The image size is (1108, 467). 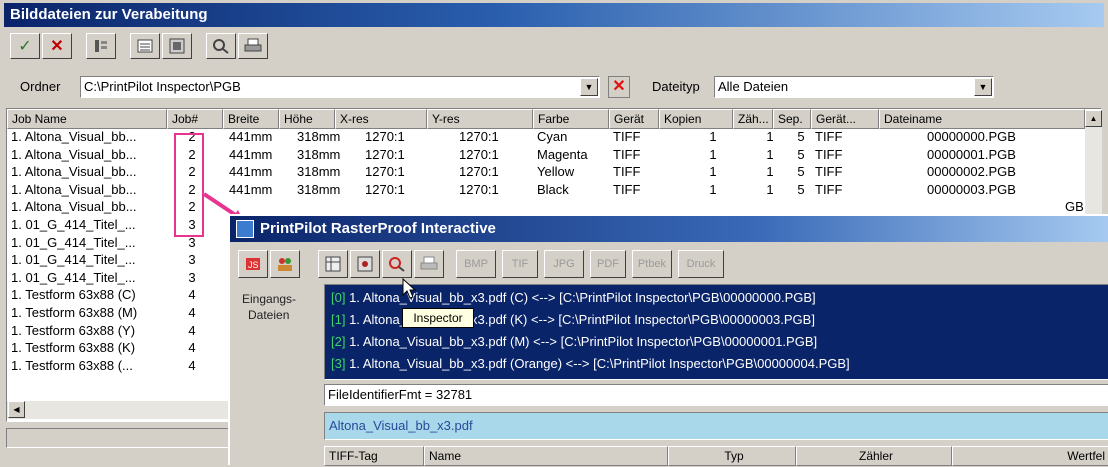 I want to click on job-name-cell: 1. Testform 63x88 (M), so click(x=74, y=312).